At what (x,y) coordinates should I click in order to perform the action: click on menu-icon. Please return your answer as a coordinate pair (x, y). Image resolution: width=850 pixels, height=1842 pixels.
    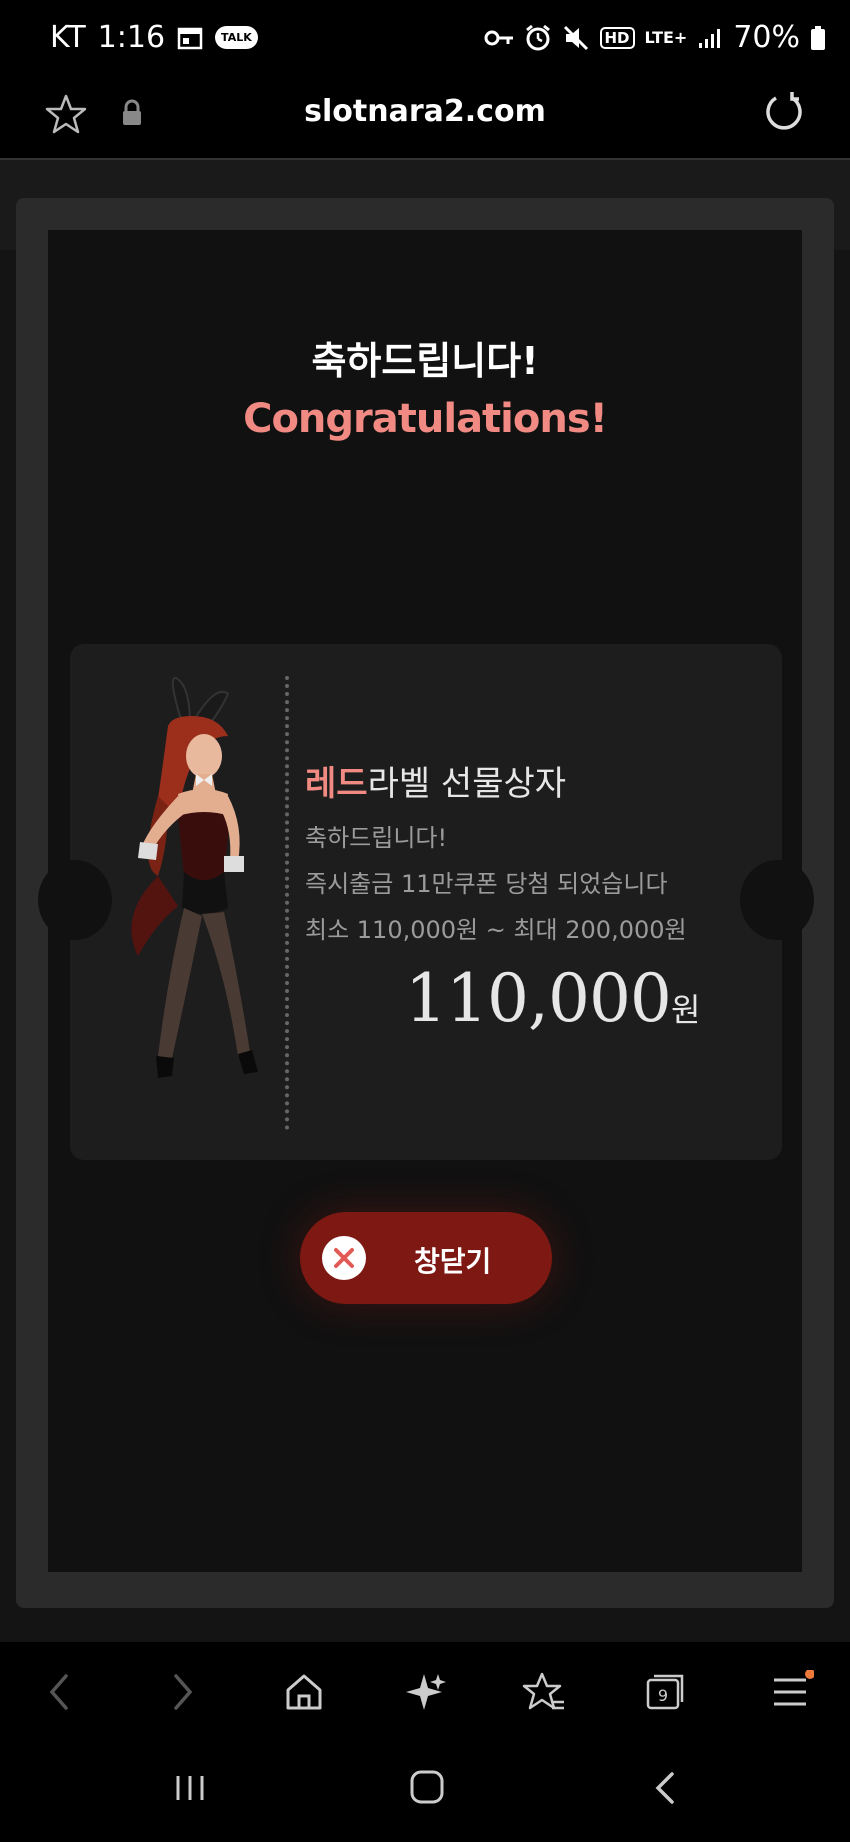
    Looking at the image, I should click on (792, 1693).